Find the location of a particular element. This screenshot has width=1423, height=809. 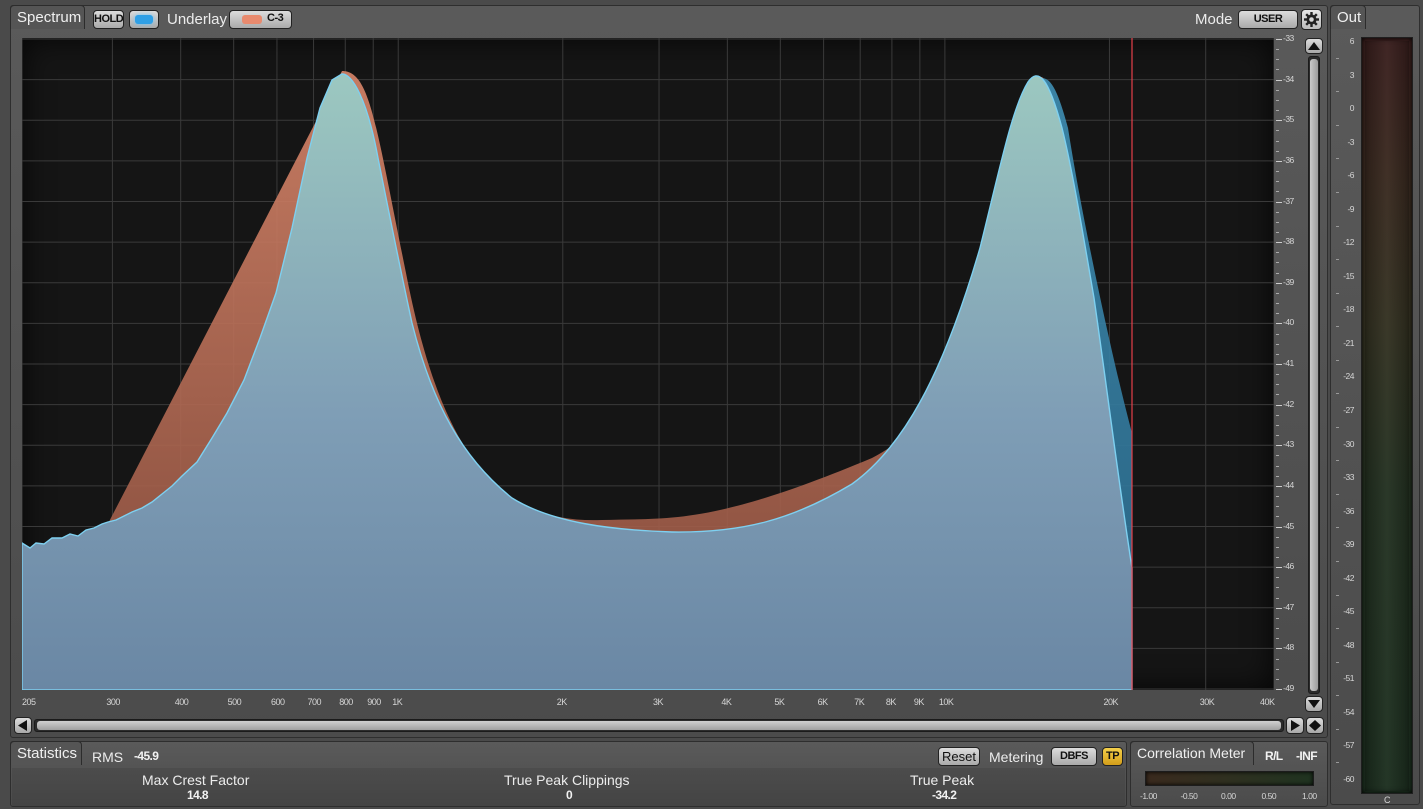

output-tick-label: -27 is located at coordinates (1348, 410).